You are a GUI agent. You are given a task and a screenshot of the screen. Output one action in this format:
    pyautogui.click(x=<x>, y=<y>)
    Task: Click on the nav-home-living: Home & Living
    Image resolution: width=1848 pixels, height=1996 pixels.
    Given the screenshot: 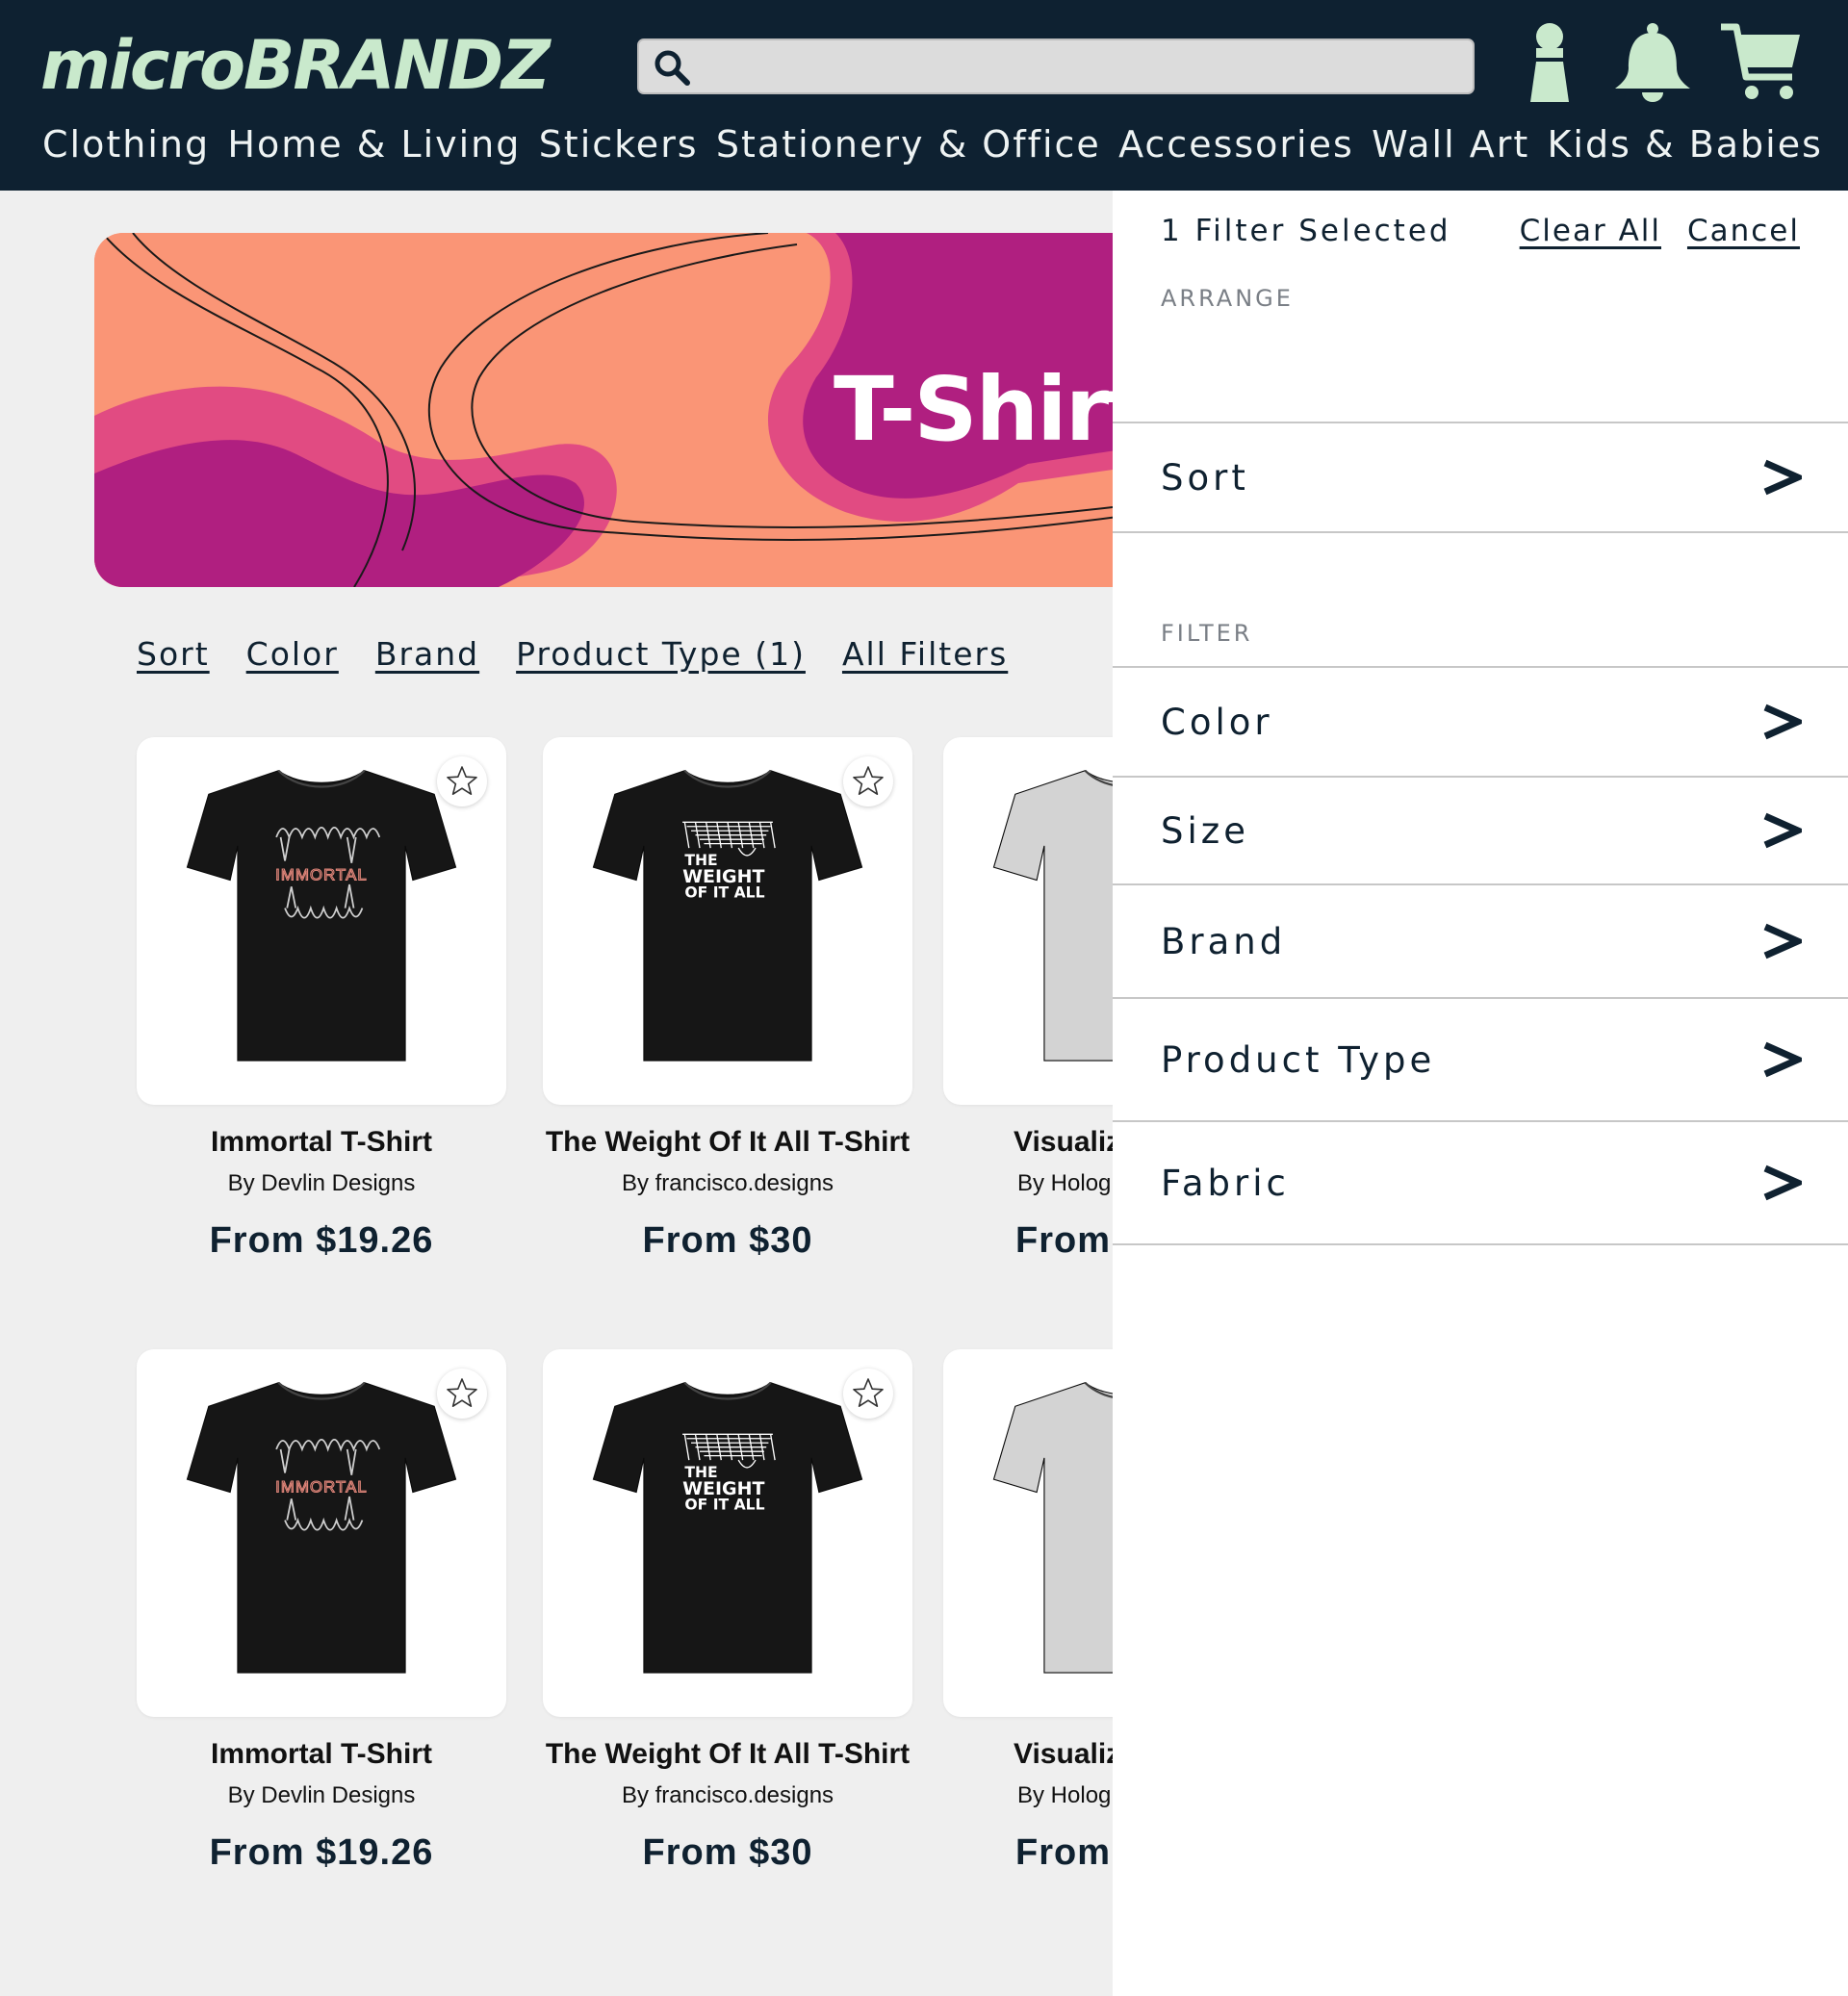 What is the action you would take?
    pyautogui.click(x=374, y=144)
    